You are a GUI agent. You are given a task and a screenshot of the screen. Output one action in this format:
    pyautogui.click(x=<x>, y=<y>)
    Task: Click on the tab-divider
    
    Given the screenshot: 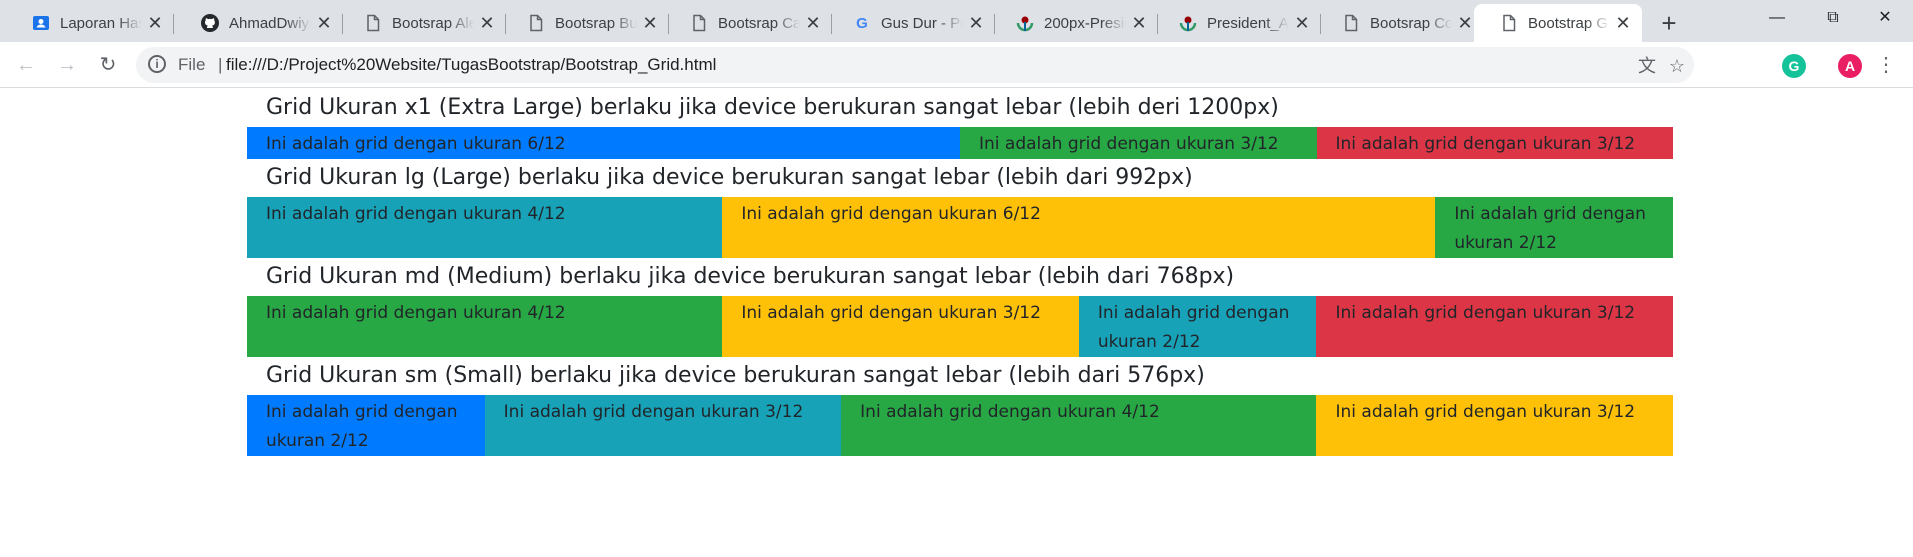 What is the action you would take?
    pyautogui.click(x=173, y=24)
    